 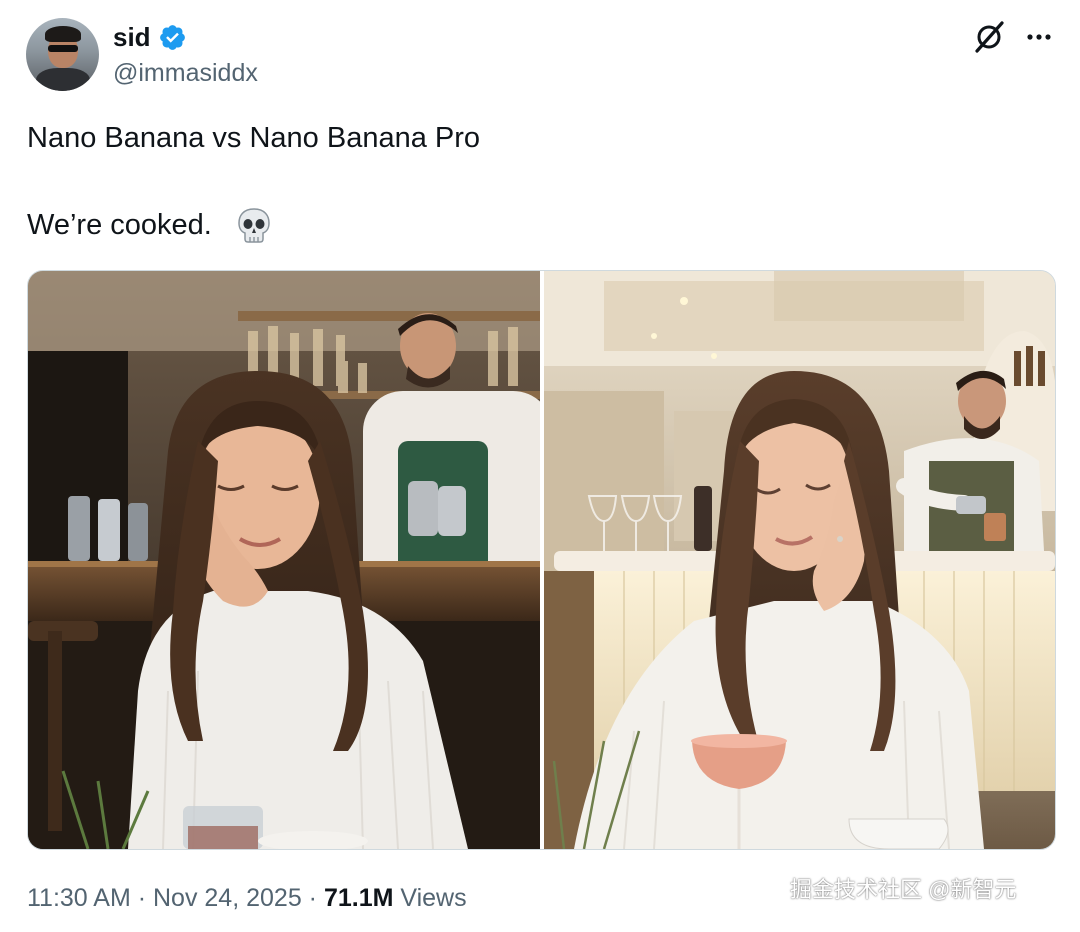 I want to click on avatar-hair, so click(x=63, y=34).